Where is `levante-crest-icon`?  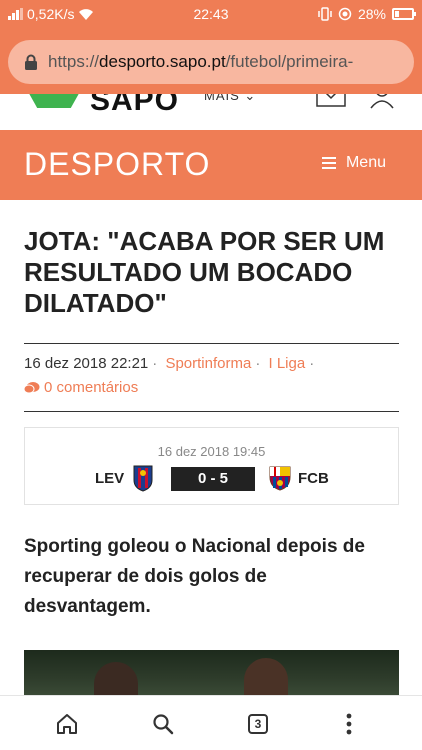 levante-crest-icon is located at coordinates (143, 478).